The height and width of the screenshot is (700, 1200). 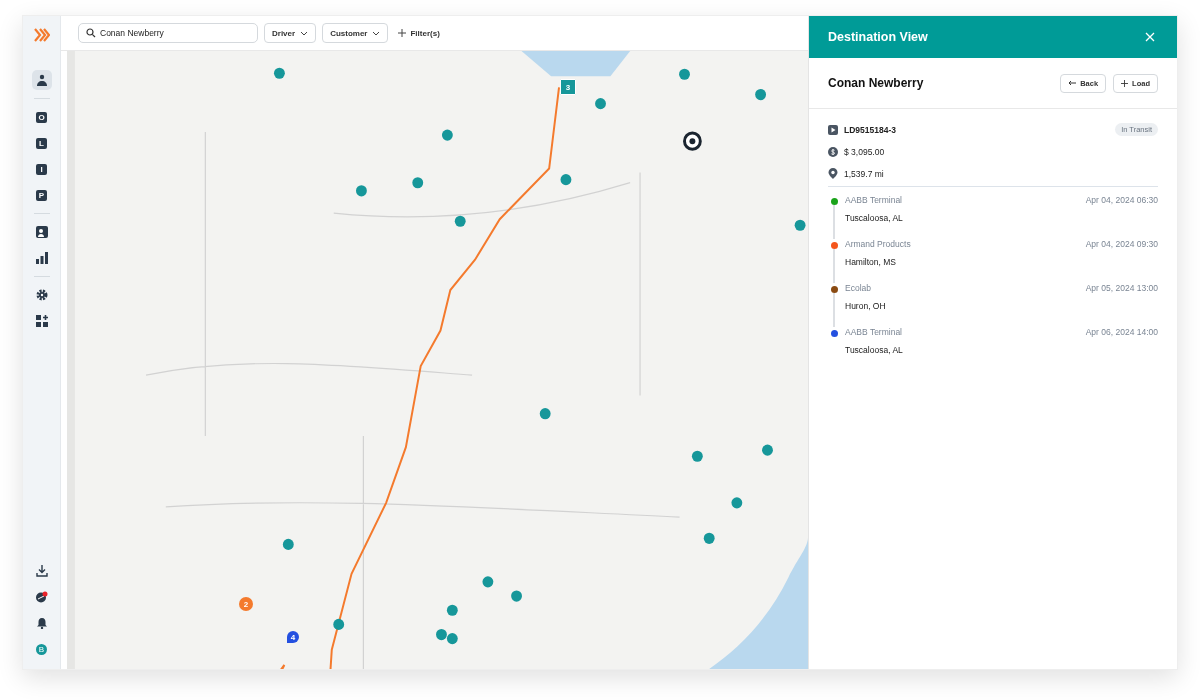 I want to click on panel-title: Destination View, so click(x=878, y=37).